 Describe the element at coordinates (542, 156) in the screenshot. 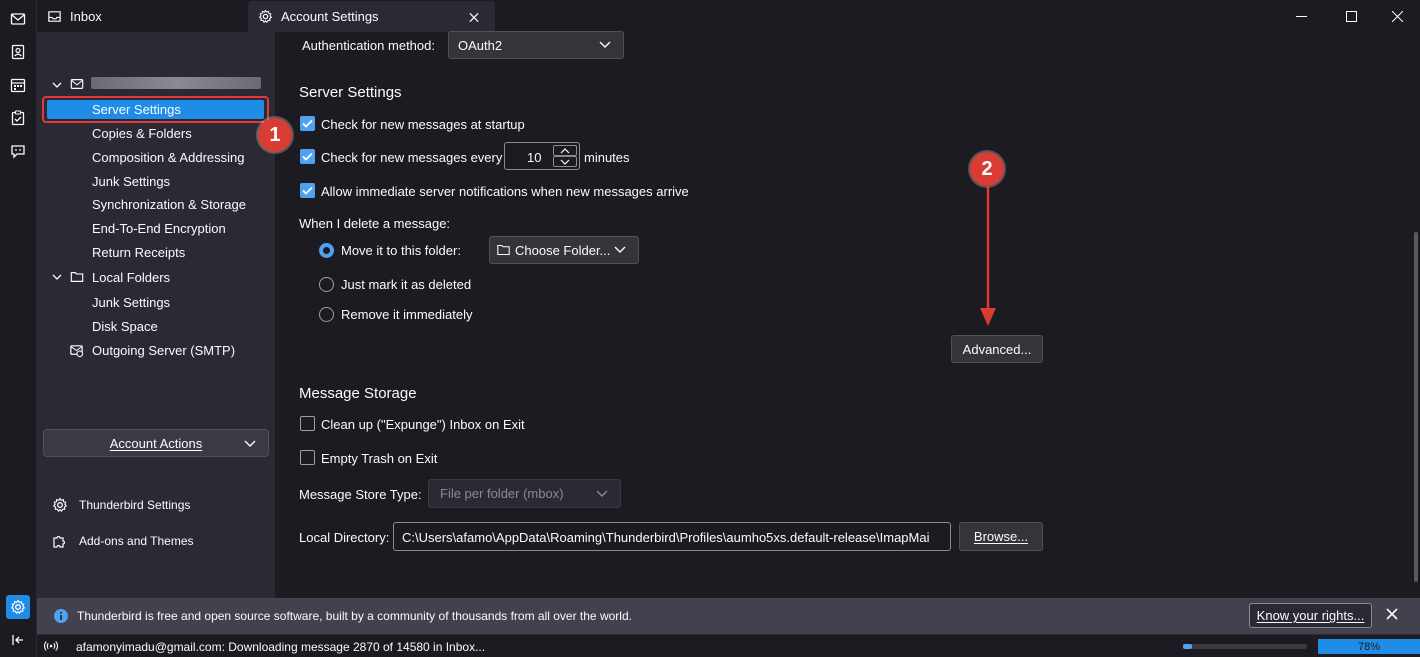

I see `check-interval-stepper: 10` at that location.